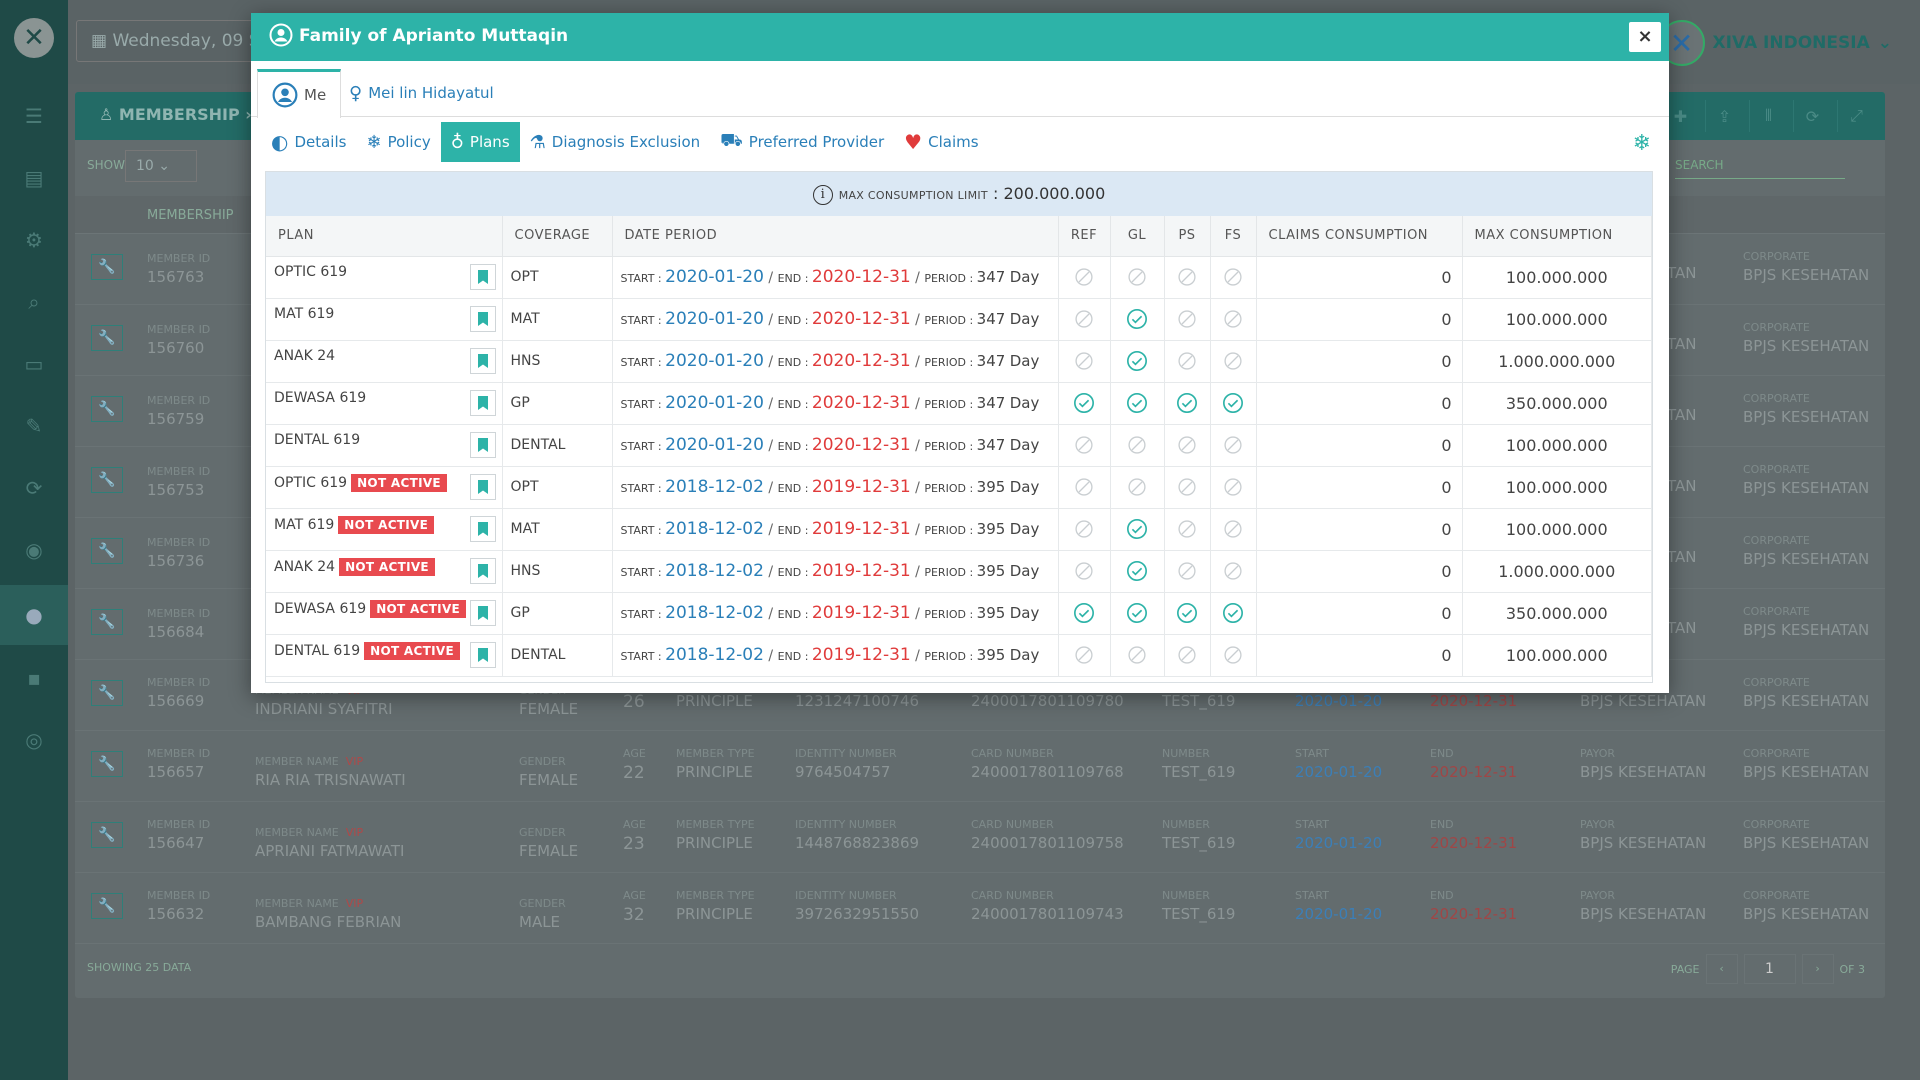 The width and height of the screenshot is (1920, 1080). What do you see at coordinates (1724, 116) in the screenshot?
I see `upload-icon: ⇪` at bounding box center [1724, 116].